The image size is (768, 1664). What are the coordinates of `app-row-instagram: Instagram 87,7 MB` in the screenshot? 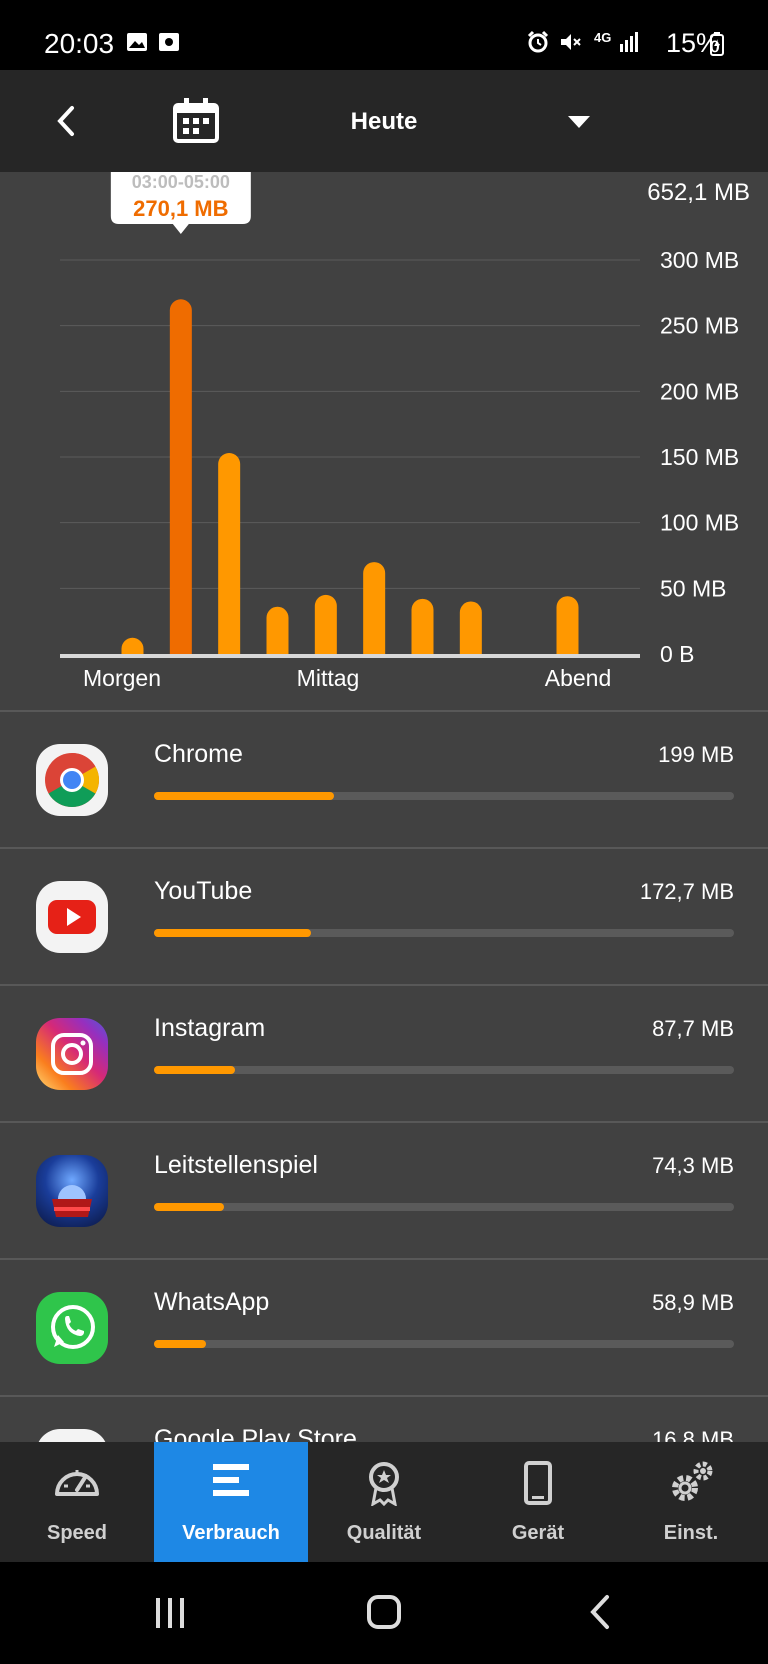 It's located at (384, 1053).